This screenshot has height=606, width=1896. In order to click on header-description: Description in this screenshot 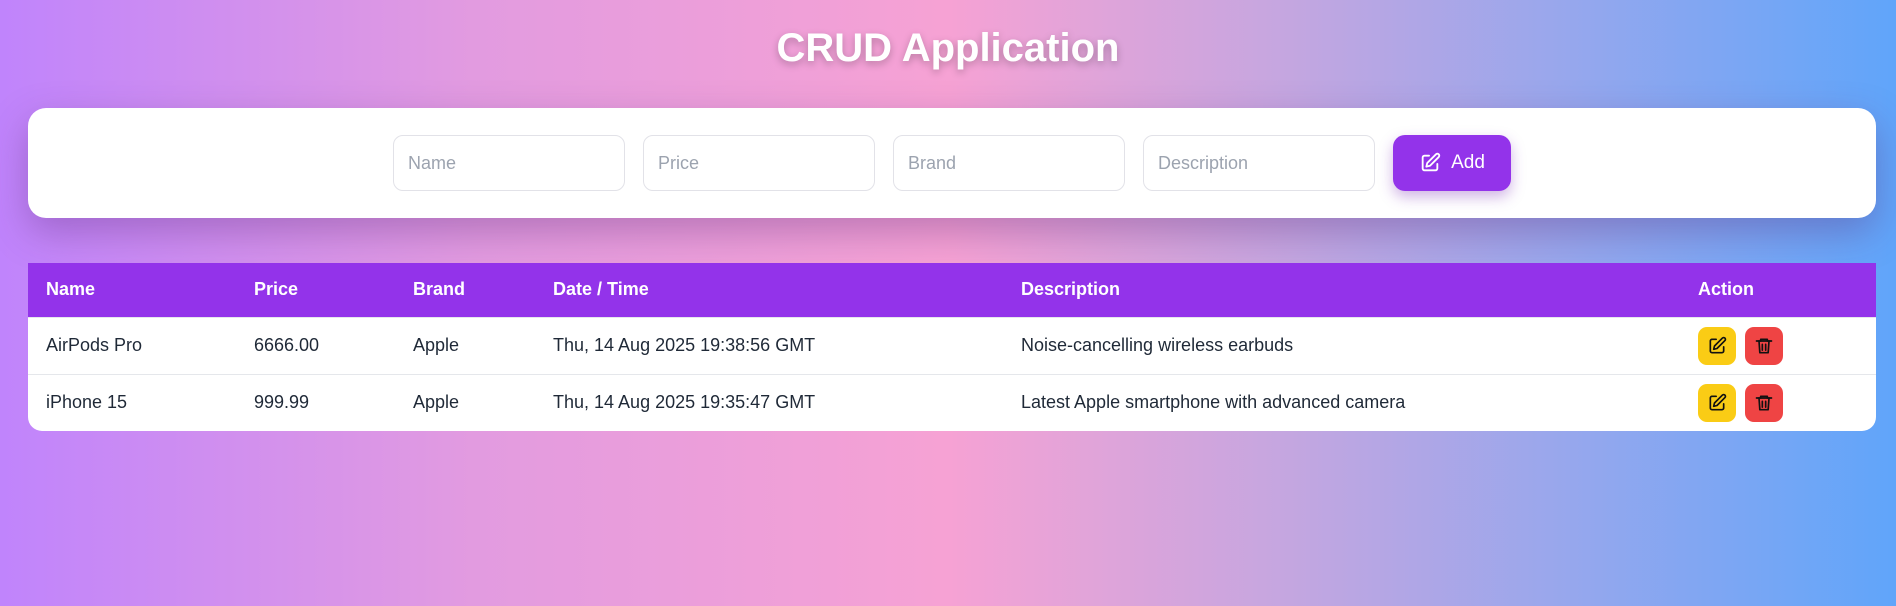, I will do `click(1071, 289)`.